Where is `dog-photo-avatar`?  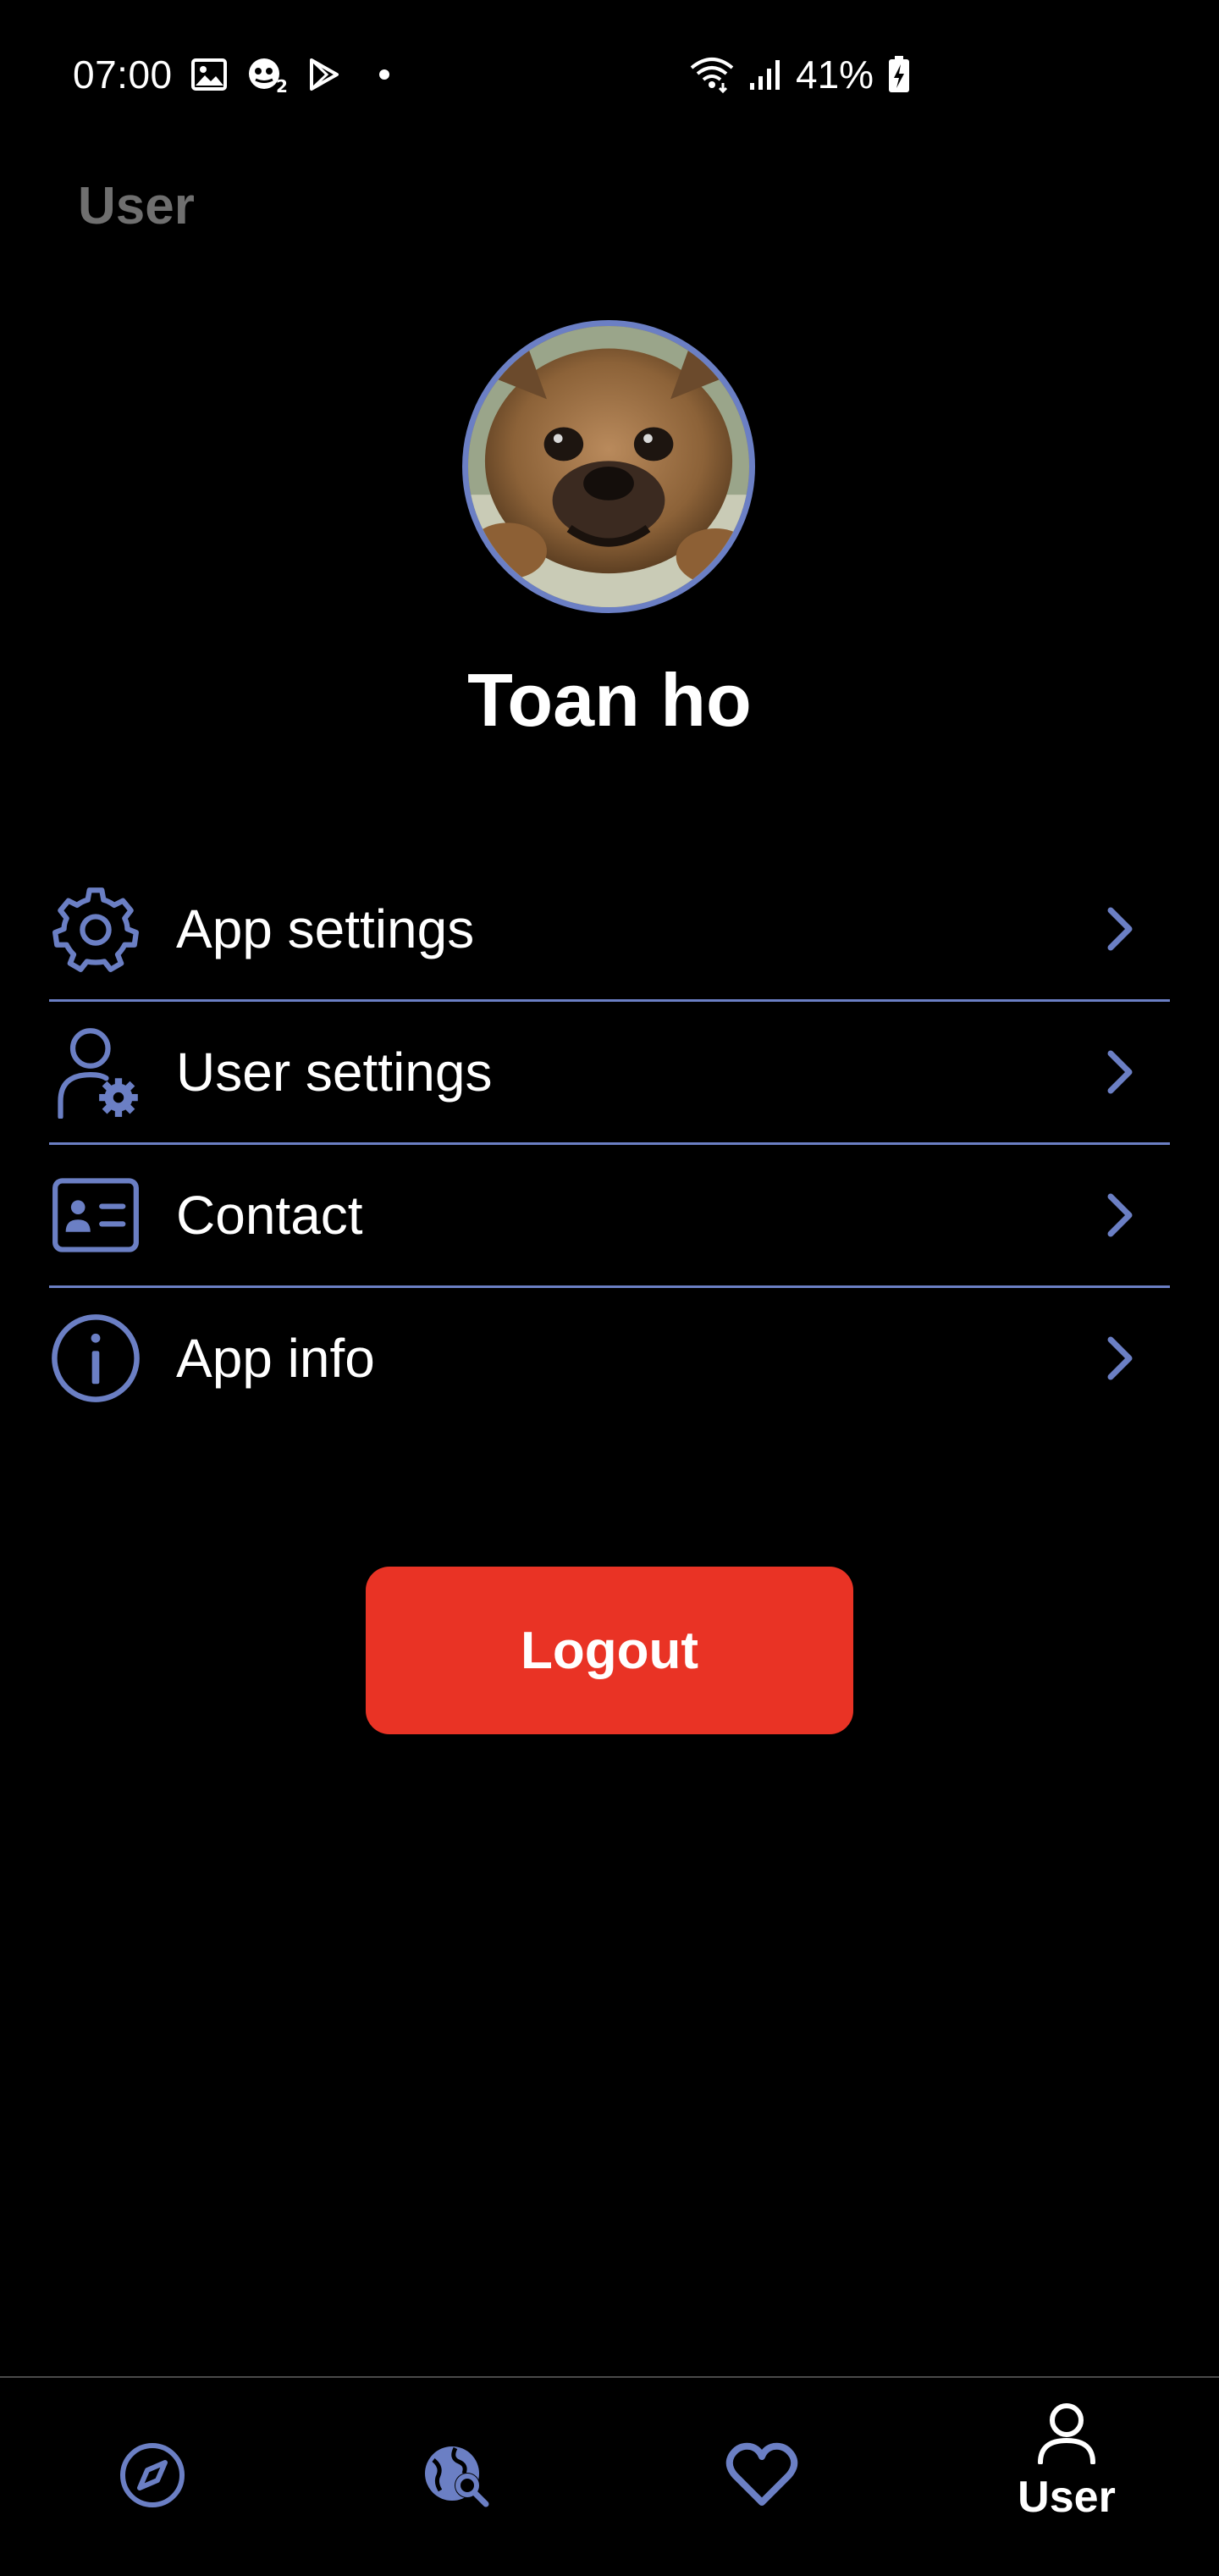
dog-photo-avatar is located at coordinates (608, 466).